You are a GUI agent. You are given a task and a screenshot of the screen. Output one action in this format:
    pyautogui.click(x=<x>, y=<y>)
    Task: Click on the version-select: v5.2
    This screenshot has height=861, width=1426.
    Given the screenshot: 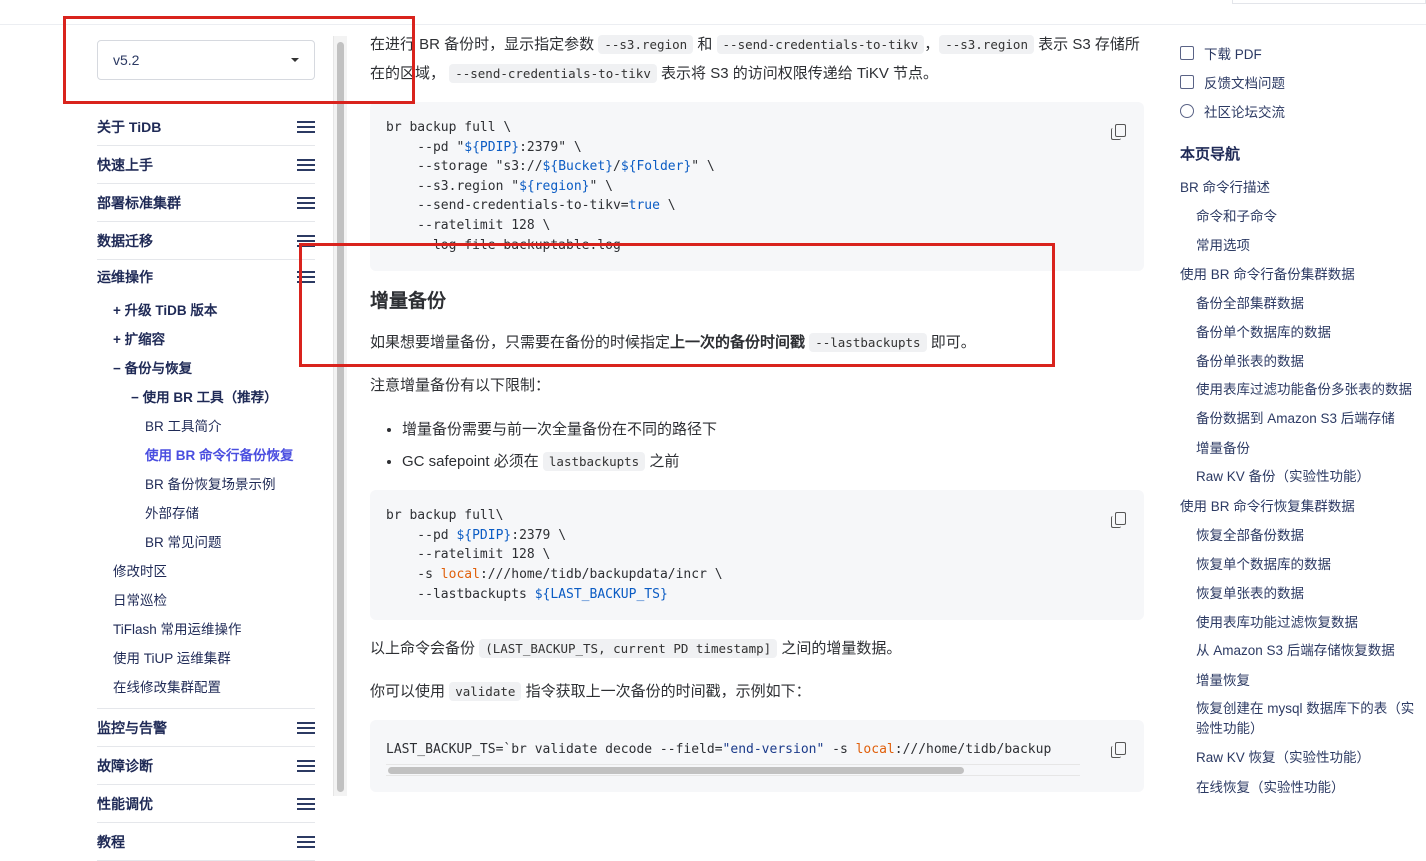 What is the action you would take?
    pyautogui.click(x=206, y=60)
    